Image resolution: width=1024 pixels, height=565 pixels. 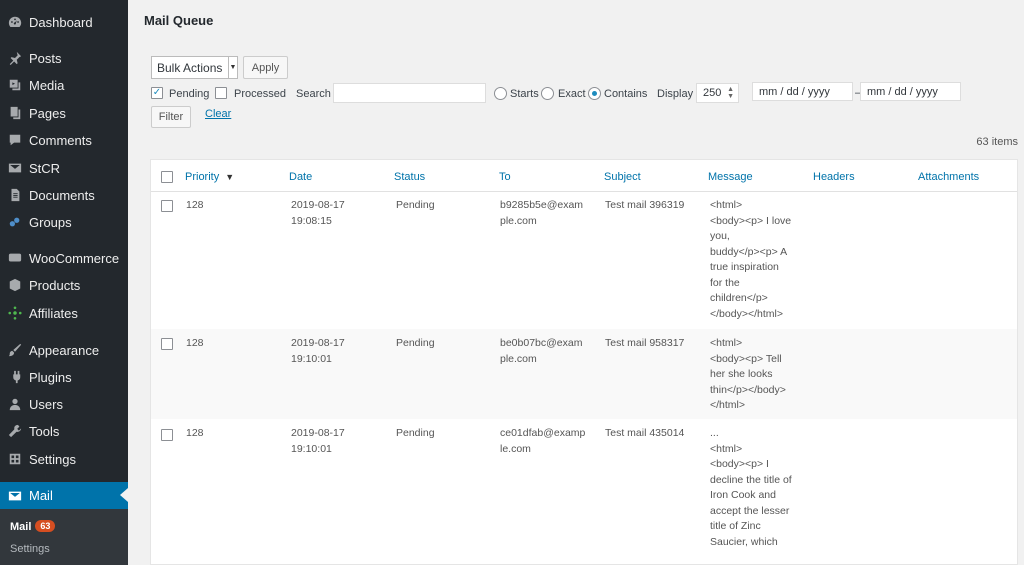 What do you see at coordinates (190, 67) in the screenshot?
I see `bulk-actions-value: Bulk Actions` at bounding box center [190, 67].